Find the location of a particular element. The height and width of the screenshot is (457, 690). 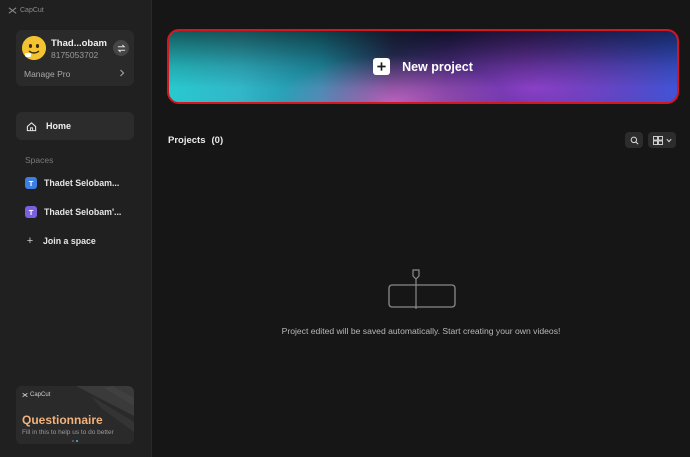

view-toggle-button is located at coordinates (662, 140).